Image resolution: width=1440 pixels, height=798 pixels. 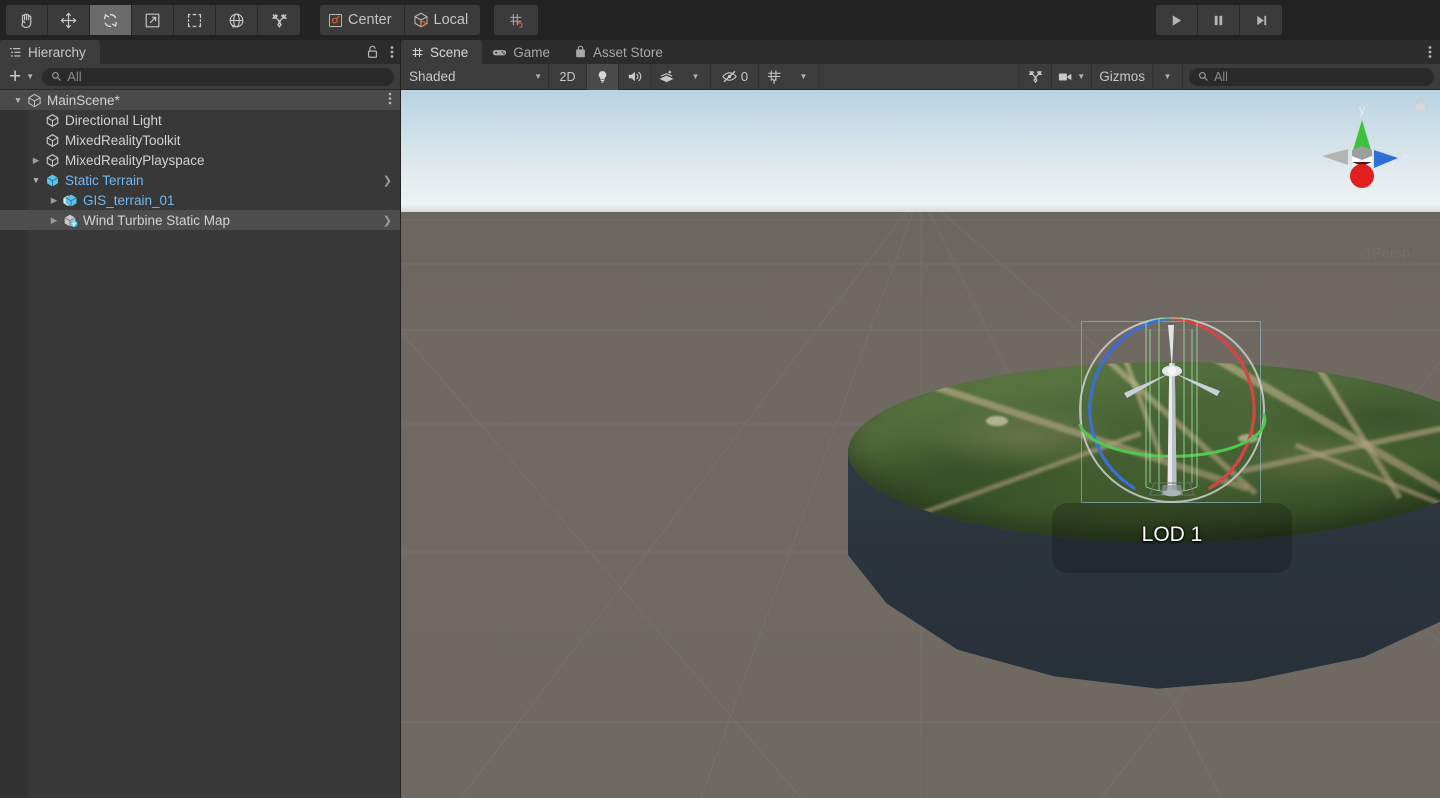 I want to click on tab-hierarchy: Hierarchy, so click(x=50, y=52).